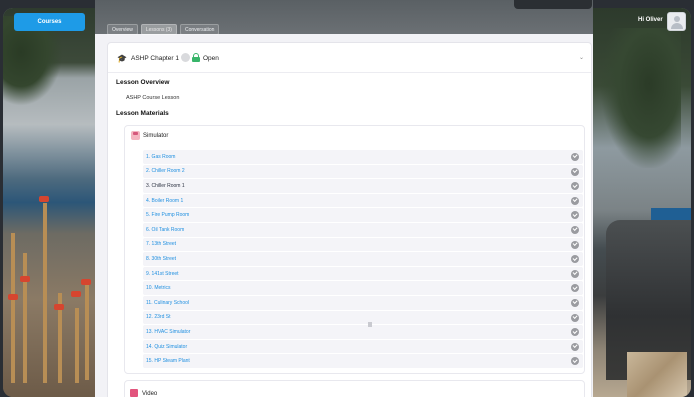 This screenshot has width=694, height=397. I want to click on list-item: 2. Chiller Room 2, so click(363, 171).